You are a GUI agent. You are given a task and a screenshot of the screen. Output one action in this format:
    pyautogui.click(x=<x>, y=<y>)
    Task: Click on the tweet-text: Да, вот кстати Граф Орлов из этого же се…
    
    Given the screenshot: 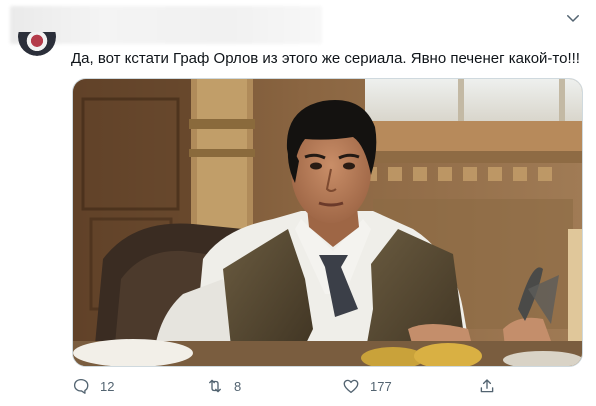 What is the action you would take?
    pyautogui.click(x=325, y=58)
    